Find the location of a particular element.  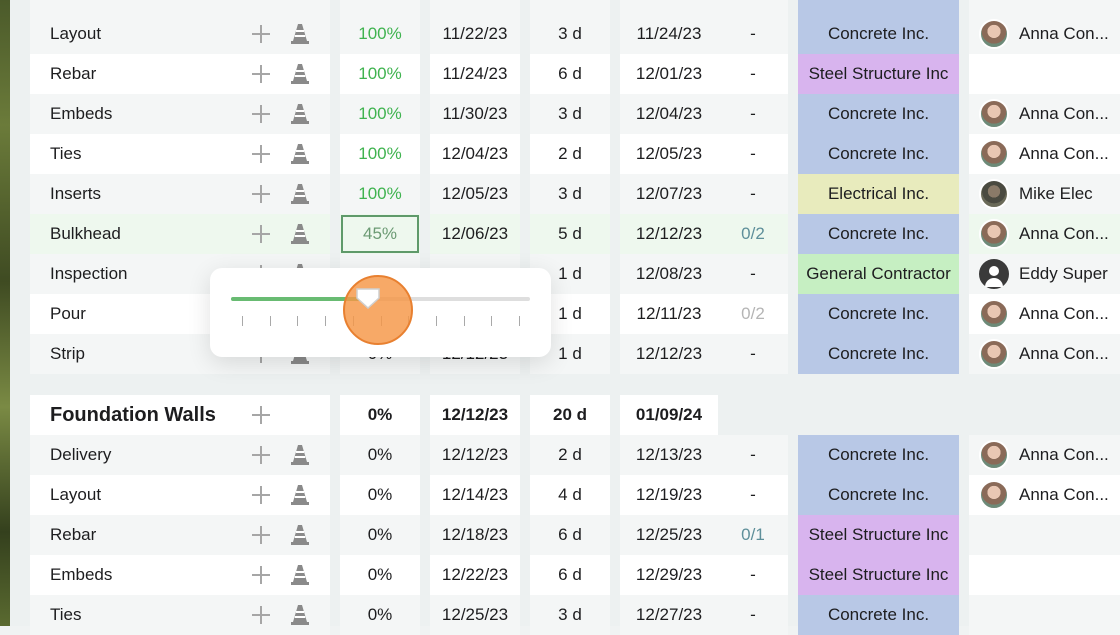

end-date: 12/29/23 is located at coordinates (669, 575).